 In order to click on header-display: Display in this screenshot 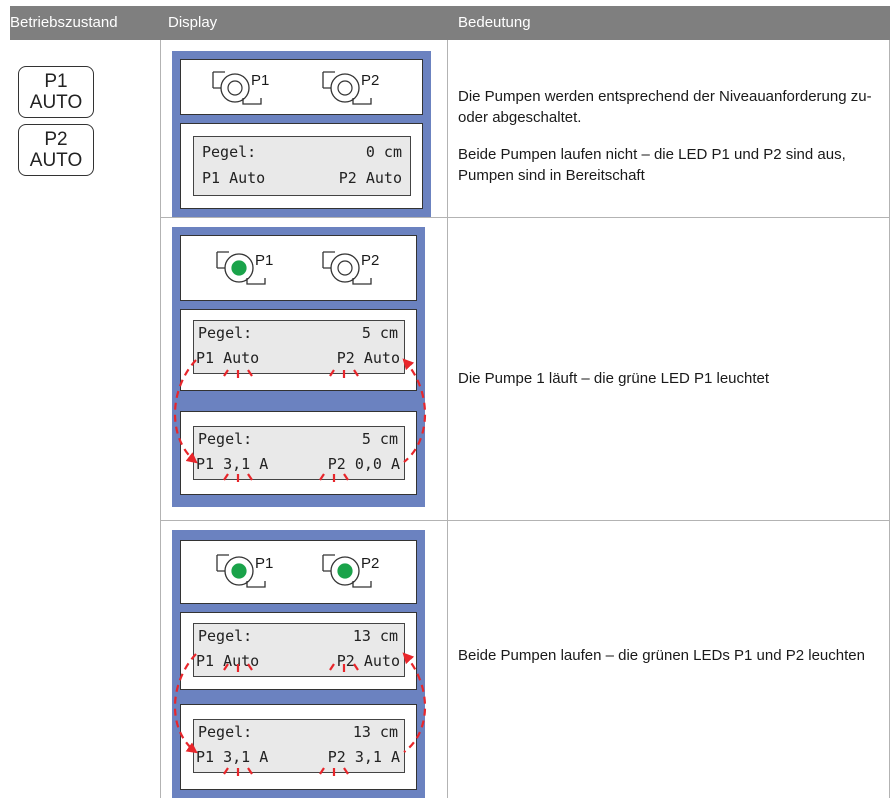, I will do `click(193, 22)`.